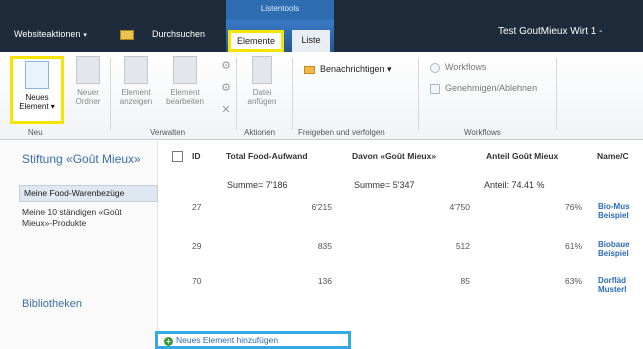 The height and width of the screenshot is (349, 643). I want to click on version-history-icon: ⚙, so click(226, 66).